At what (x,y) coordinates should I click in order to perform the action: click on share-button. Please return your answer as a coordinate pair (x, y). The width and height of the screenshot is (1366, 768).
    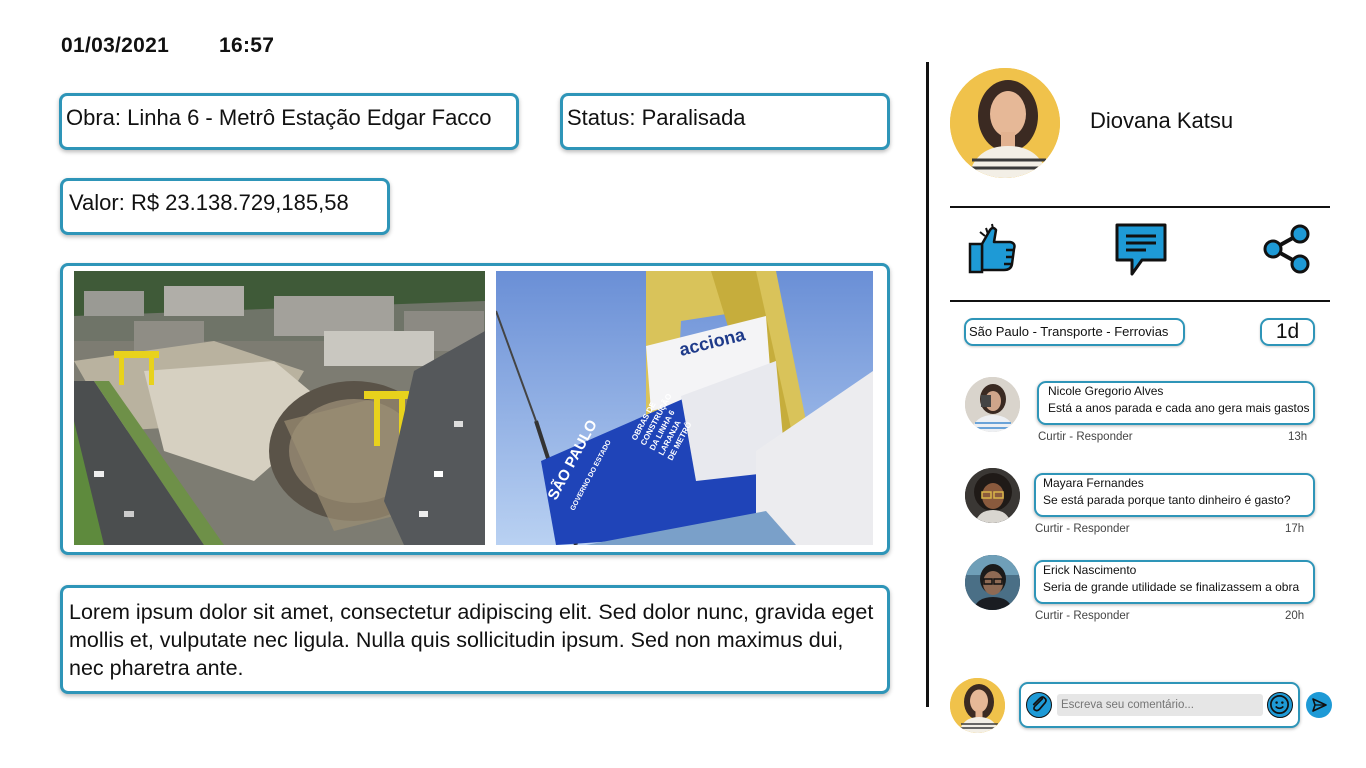
    Looking at the image, I should click on (1288, 249).